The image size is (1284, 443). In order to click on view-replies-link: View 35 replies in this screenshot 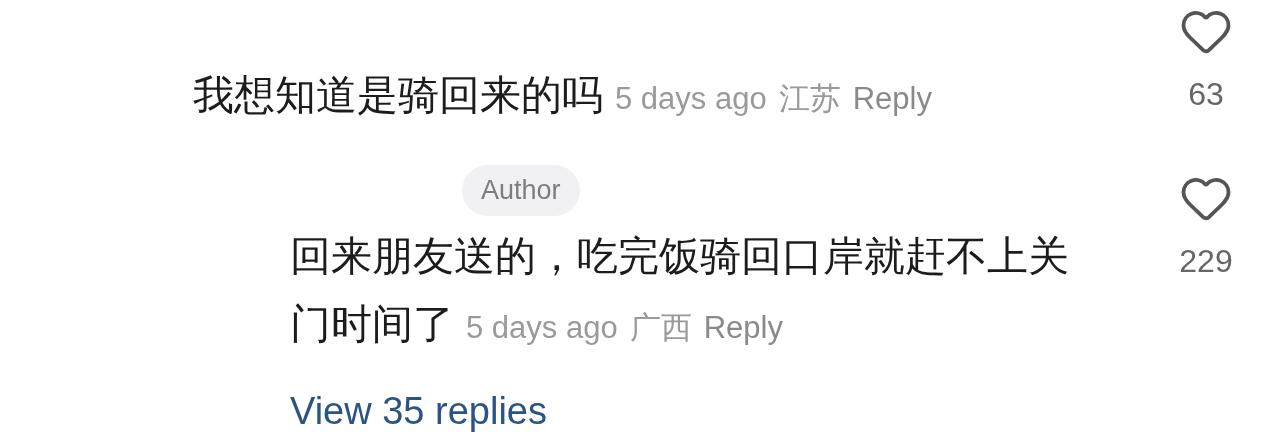, I will do `click(418, 411)`.